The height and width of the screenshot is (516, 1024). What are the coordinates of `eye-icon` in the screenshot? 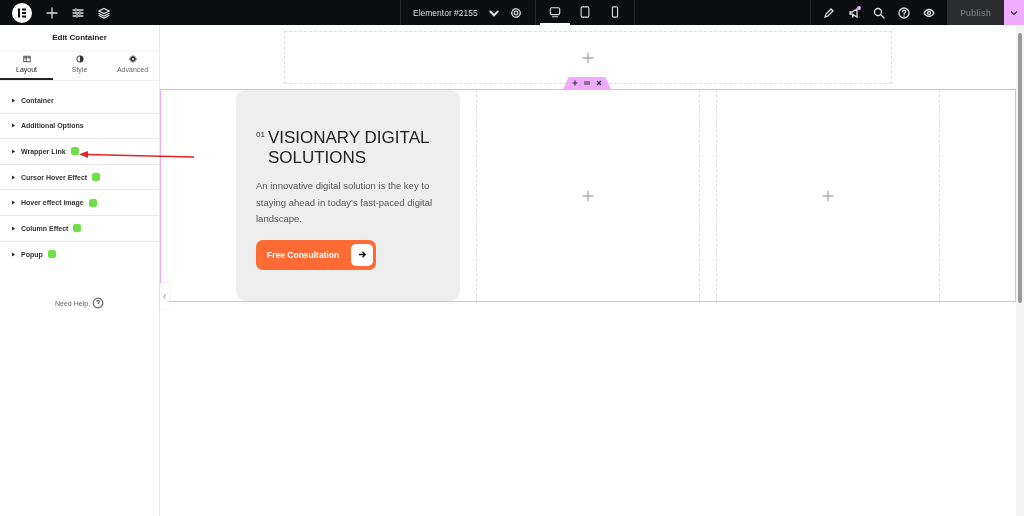 It's located at (929, 12).